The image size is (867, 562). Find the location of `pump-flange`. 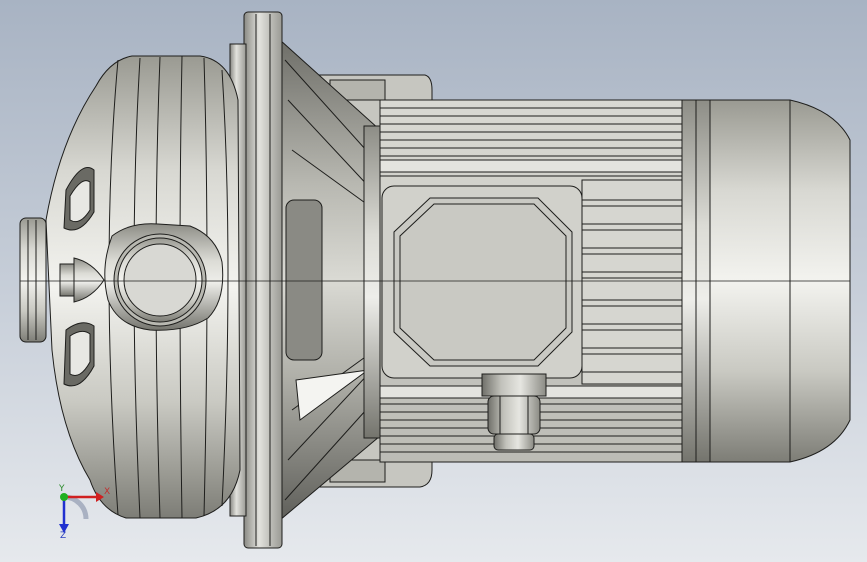

pump-flange is located at coordinates (263, 280).